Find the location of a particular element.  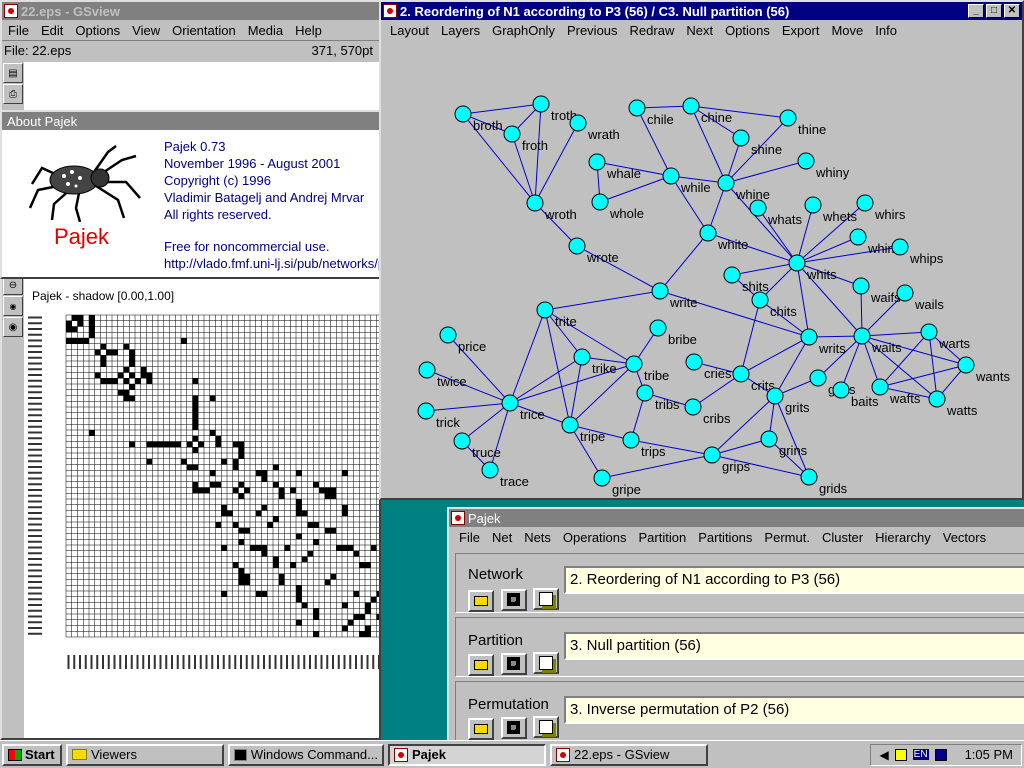

minimize-button: _ is located at coordinates (976, 11).